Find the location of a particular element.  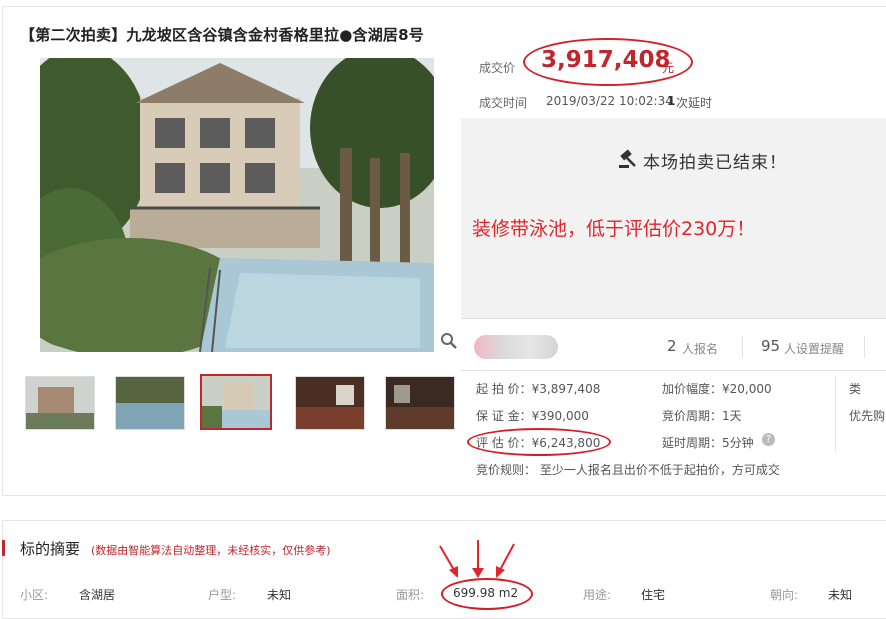

summary-heading: 标的摘要 is located at coordinates (50, 549).